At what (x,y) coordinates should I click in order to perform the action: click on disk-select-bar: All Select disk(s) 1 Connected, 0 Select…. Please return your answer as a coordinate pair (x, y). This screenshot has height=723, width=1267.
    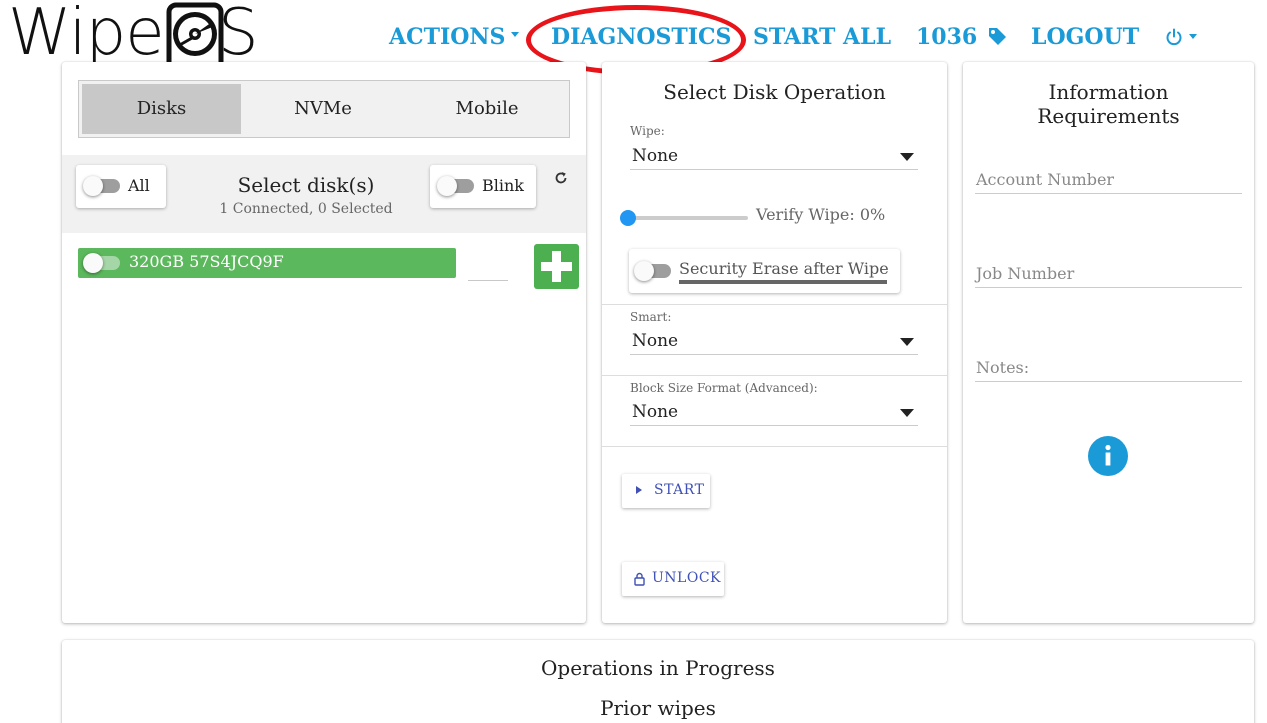
    Looking at the image, I should click on (324, 194).